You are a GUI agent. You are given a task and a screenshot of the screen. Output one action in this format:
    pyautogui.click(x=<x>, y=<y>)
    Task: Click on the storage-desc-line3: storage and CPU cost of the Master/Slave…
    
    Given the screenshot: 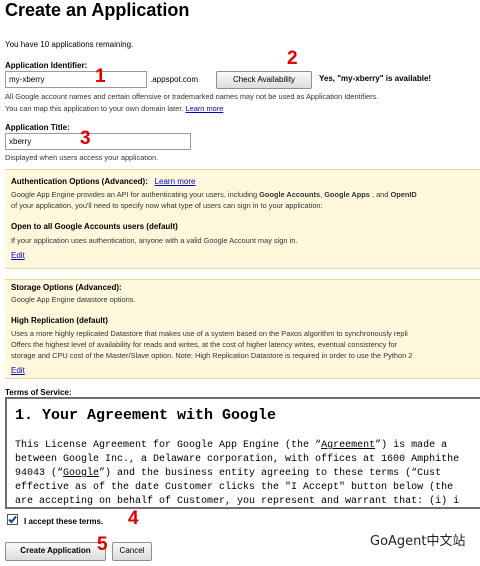 What is the action you would take?
    pyautogui.click(x=212, y=355)
    